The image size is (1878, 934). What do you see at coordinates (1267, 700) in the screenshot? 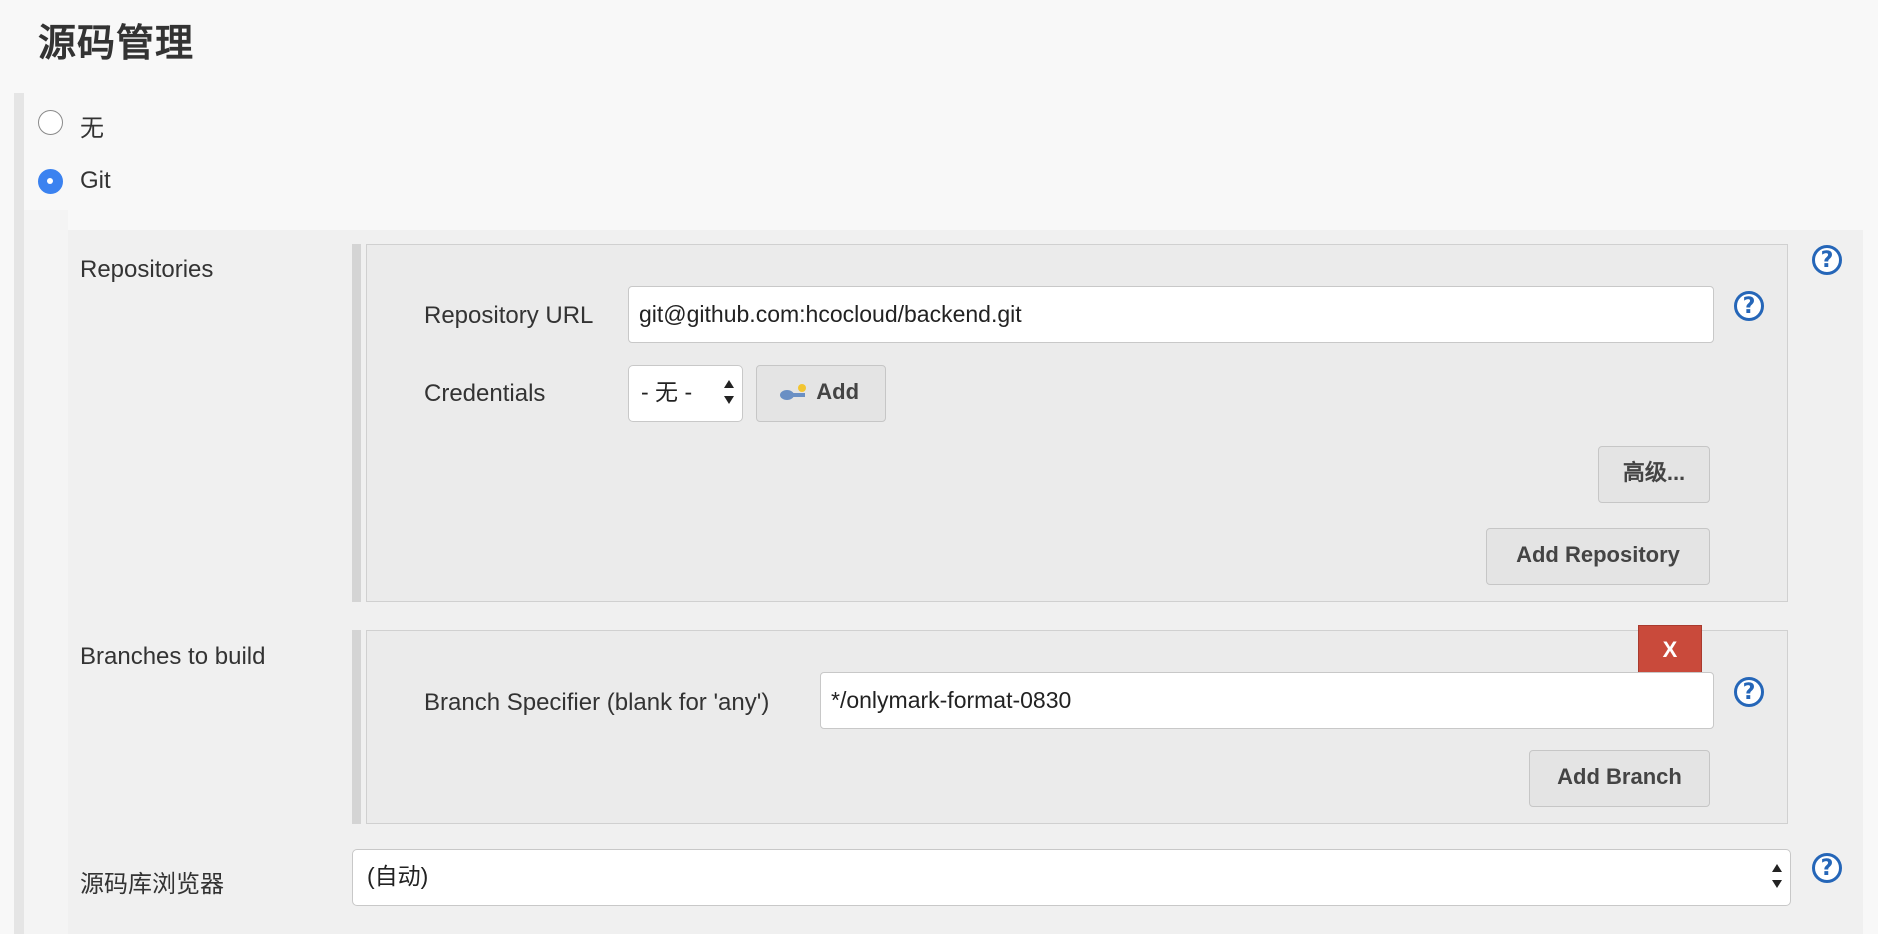
I see `branch-specifier-input: */onlymark-format-0830` at bounding box center [1267, 700].